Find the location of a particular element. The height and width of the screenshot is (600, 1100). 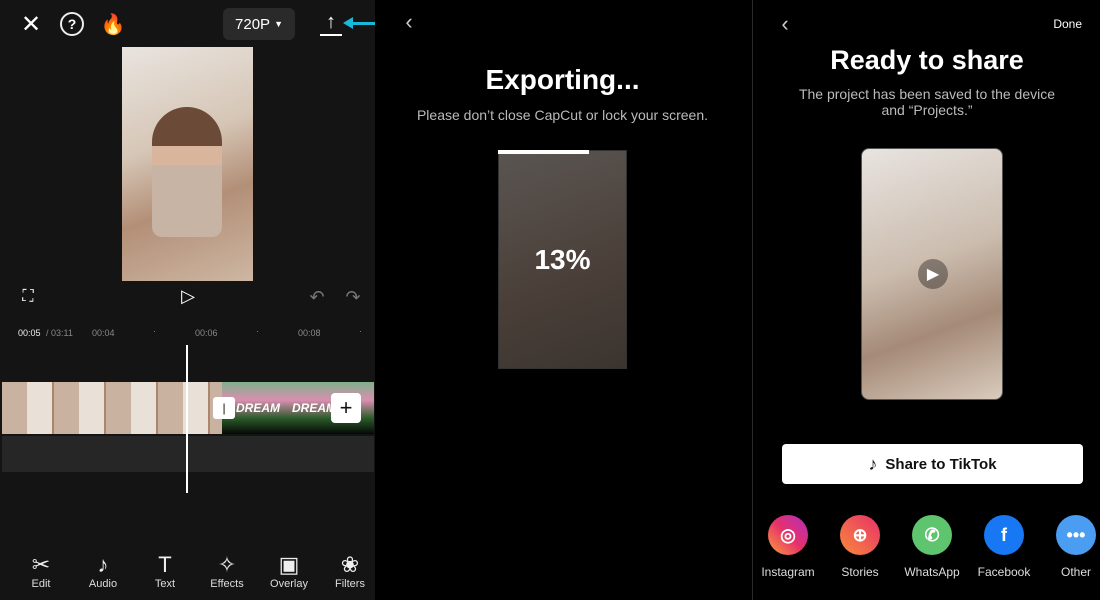

play-icon: ▷ is located at coordinates (188, 296).